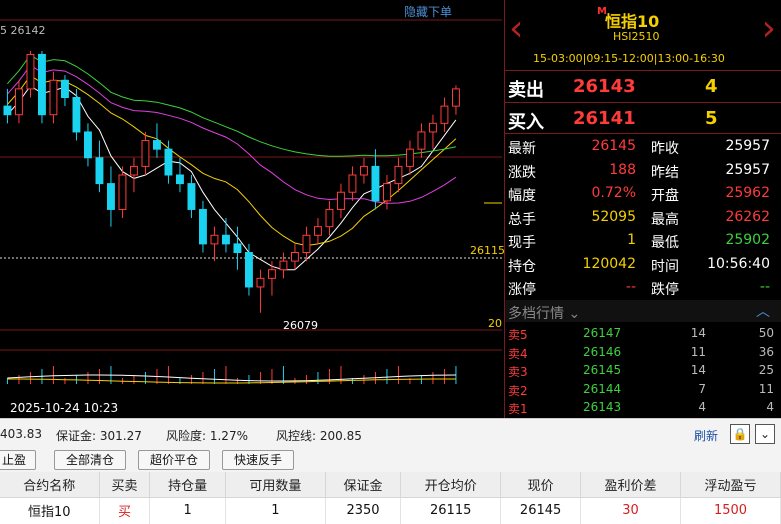 The width and height of the screenshot is (781, 524). I want to click on bid-label: 买入, so click(526, 122).